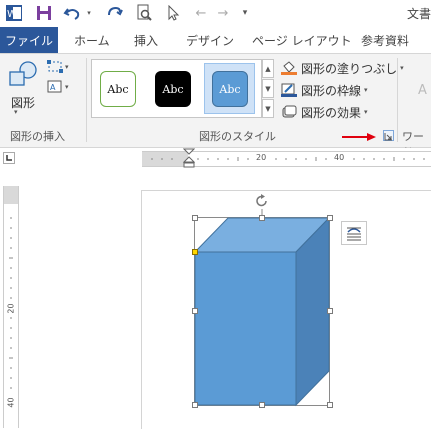 The height and width of the screenshot is (429, 431). Describe the element at coordinates (268, 88) in the screenshot. I see `gallery-down-icon: ▼` at that location.